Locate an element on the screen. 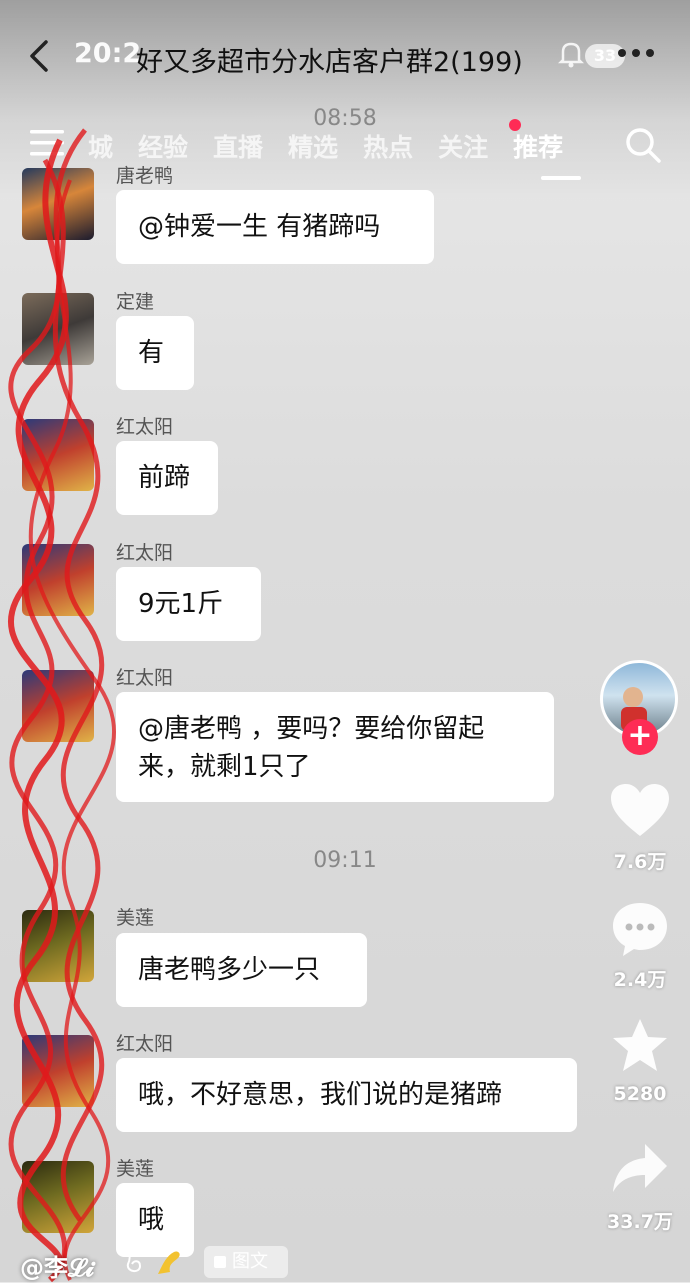  message-bubble: 唐老鸭多少一只 is located at coordinates (241, 970).